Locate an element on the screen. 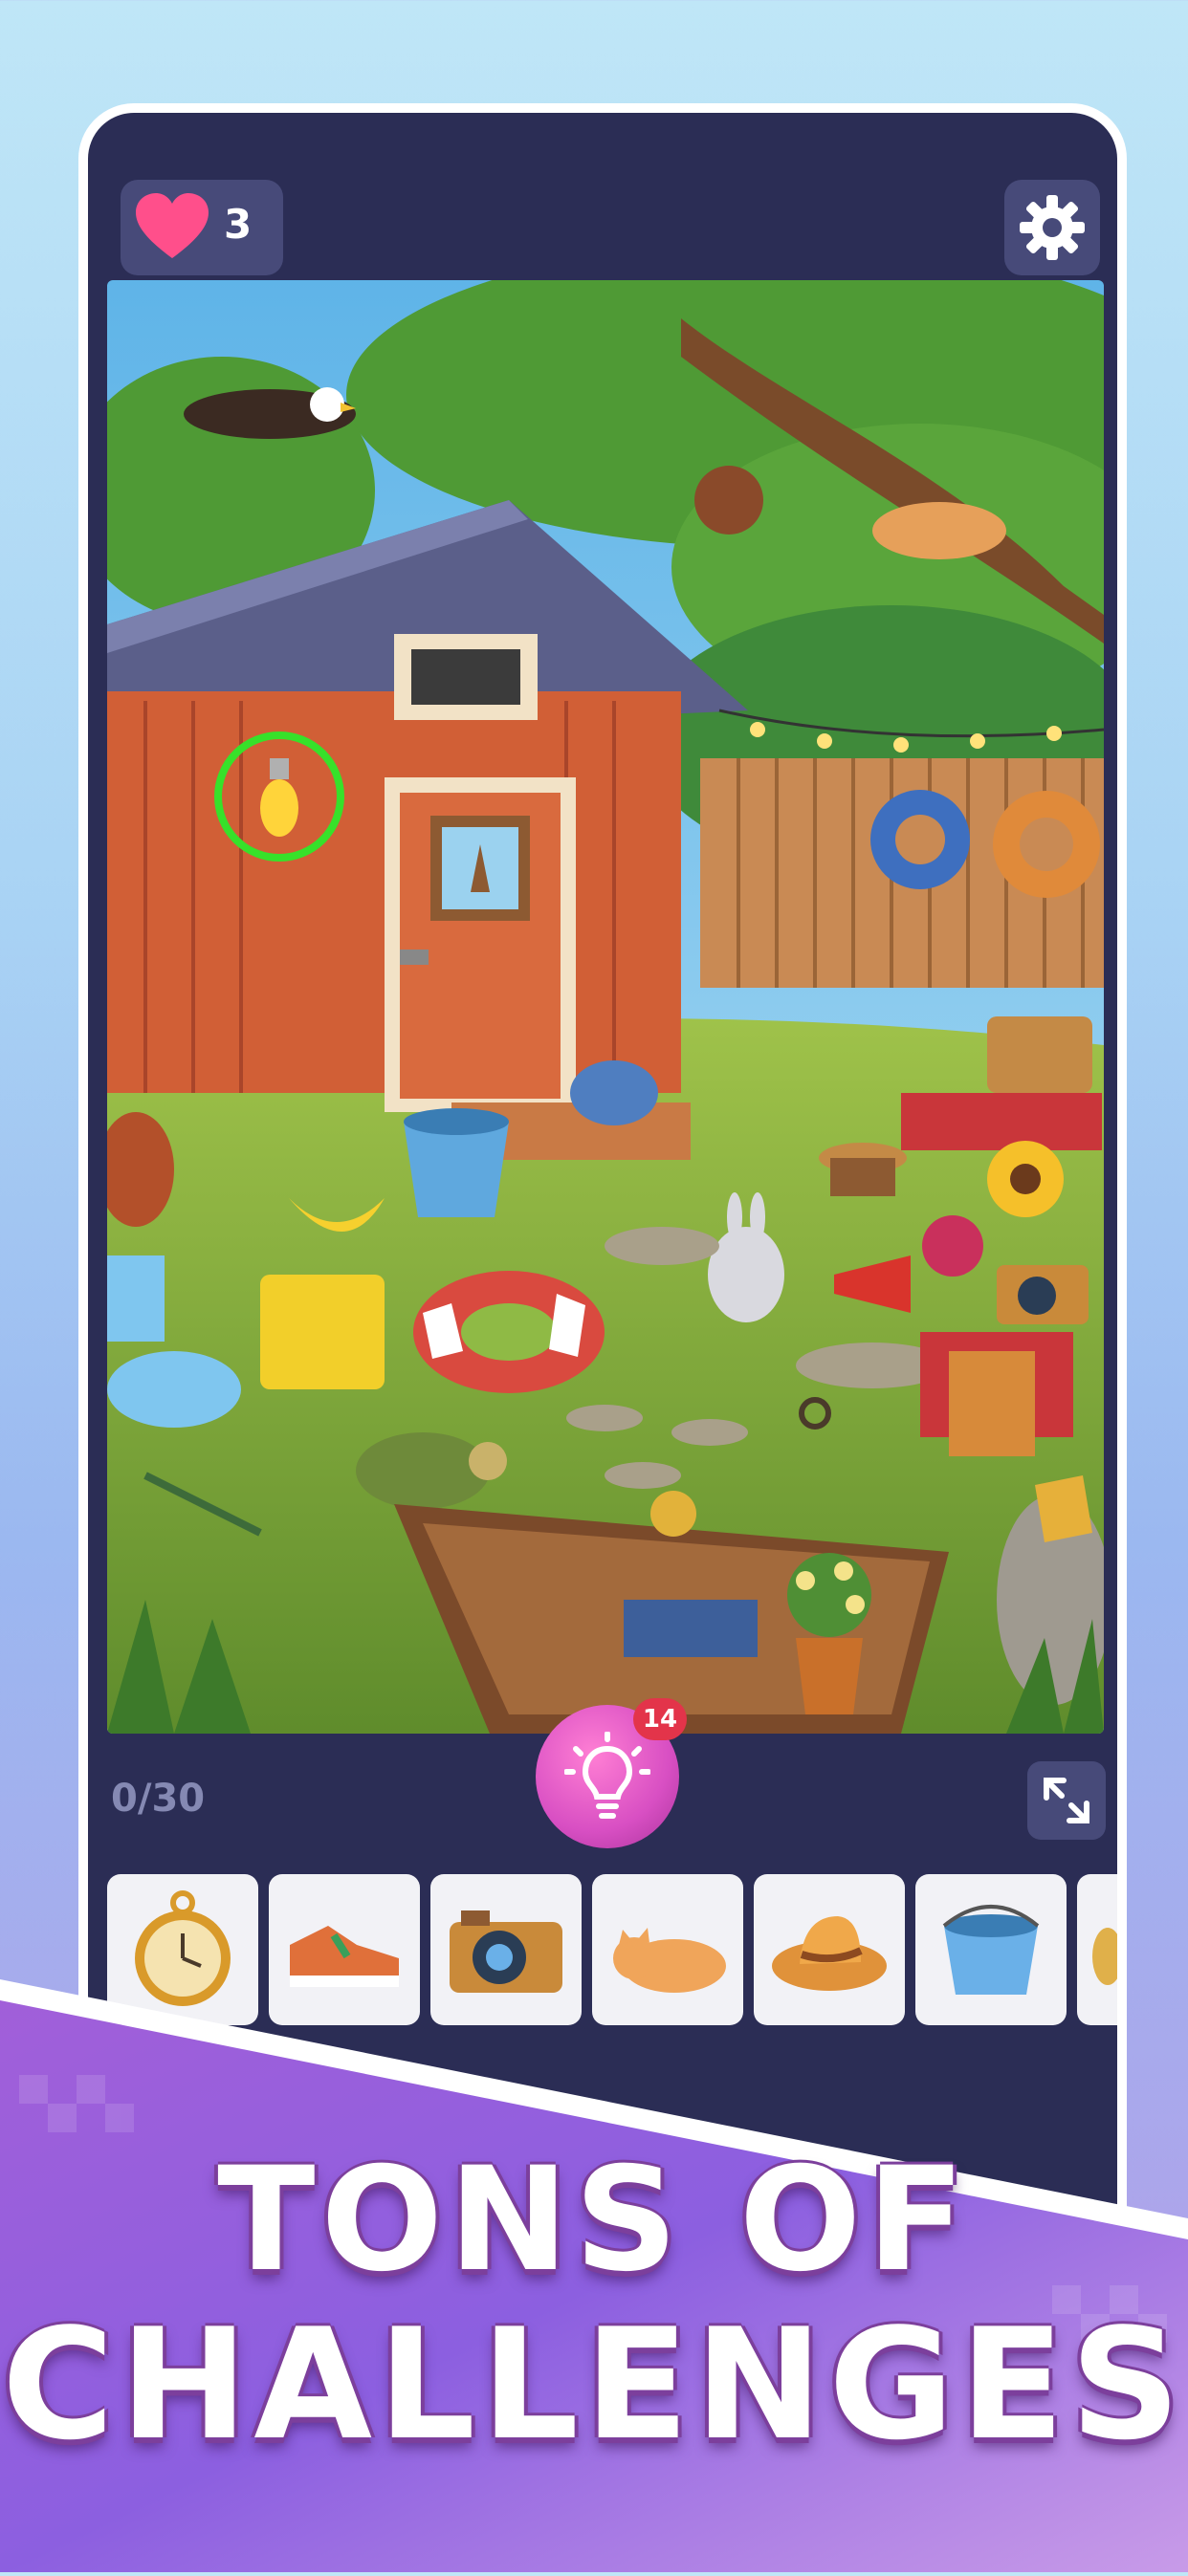 The height and width of the screenshot is (2576, 1188). lives-counter: 3 is located at coordinates (202, 227).